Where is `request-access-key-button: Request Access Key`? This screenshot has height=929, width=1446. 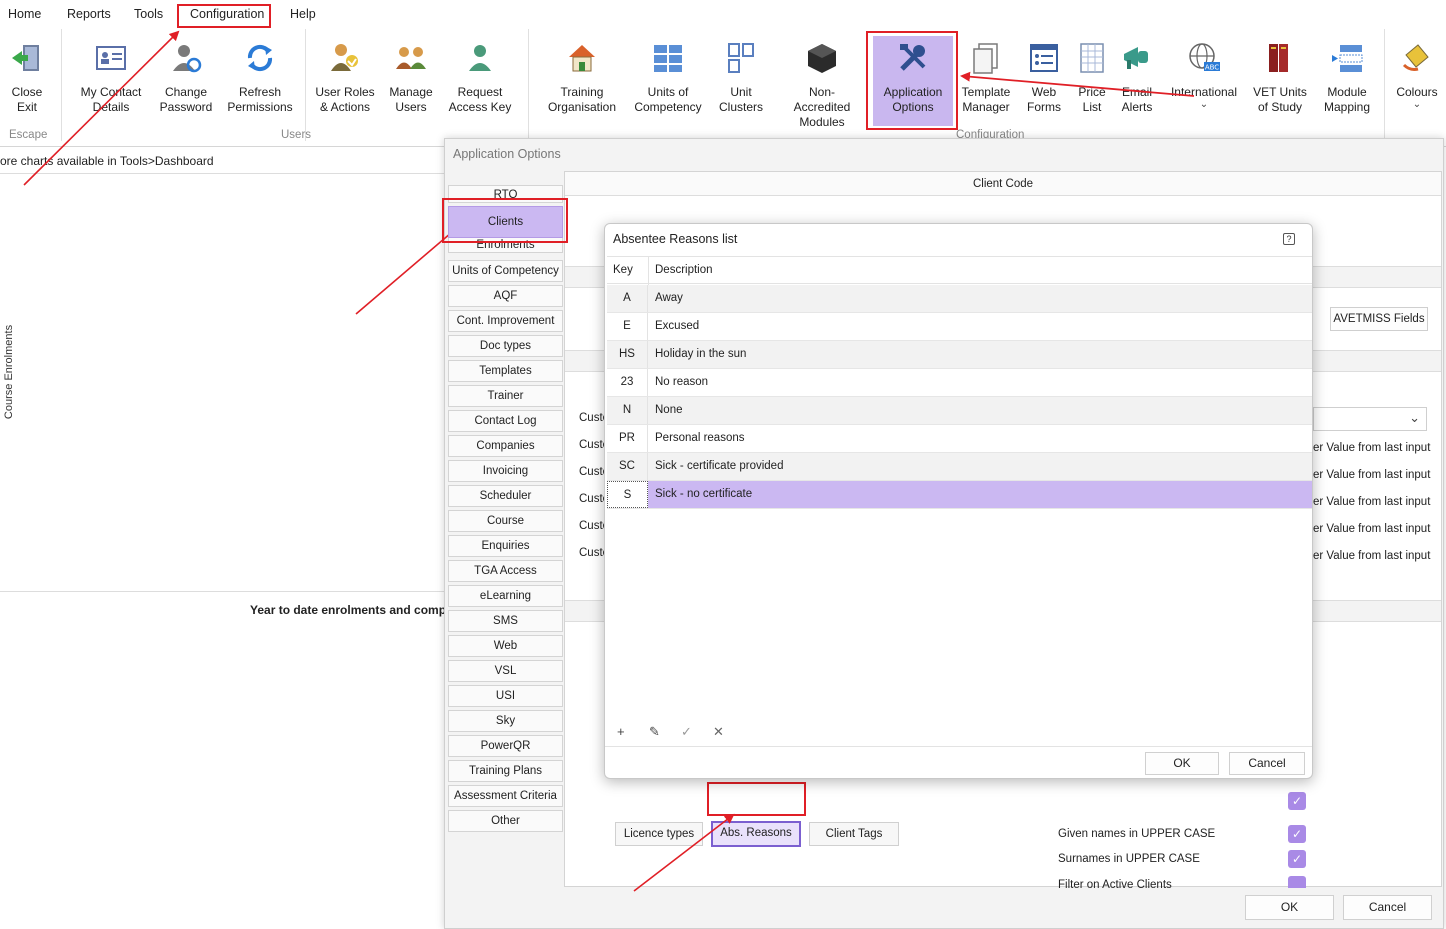 request-access-key-button: Request Access Key is located at coordinates (480, 78).